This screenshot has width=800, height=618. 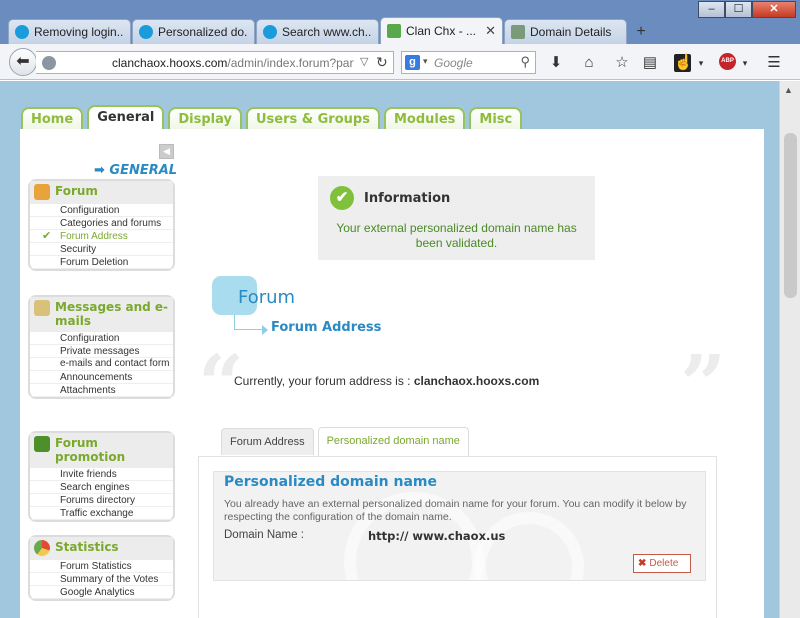 I want to click on menu-box-header: Forum promotion, so click(x=101, y=450).